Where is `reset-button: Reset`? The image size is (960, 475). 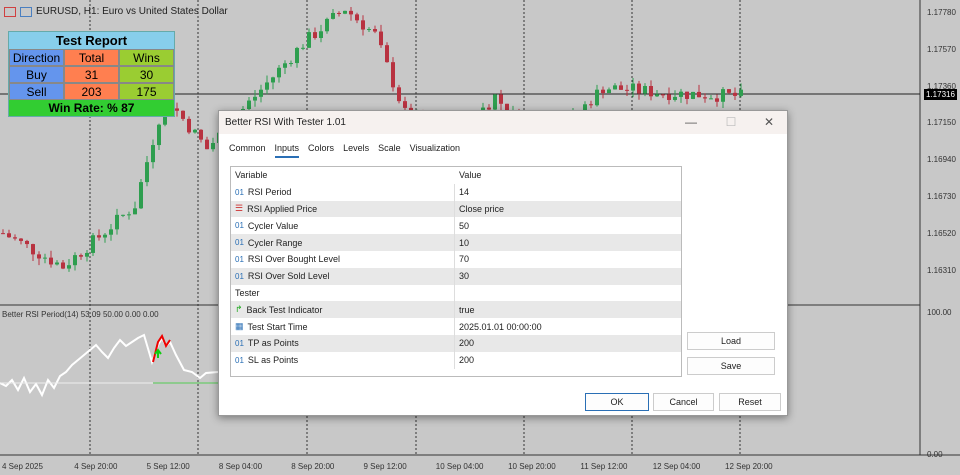 reset-button: Reset is located at coordinates (750, 402).